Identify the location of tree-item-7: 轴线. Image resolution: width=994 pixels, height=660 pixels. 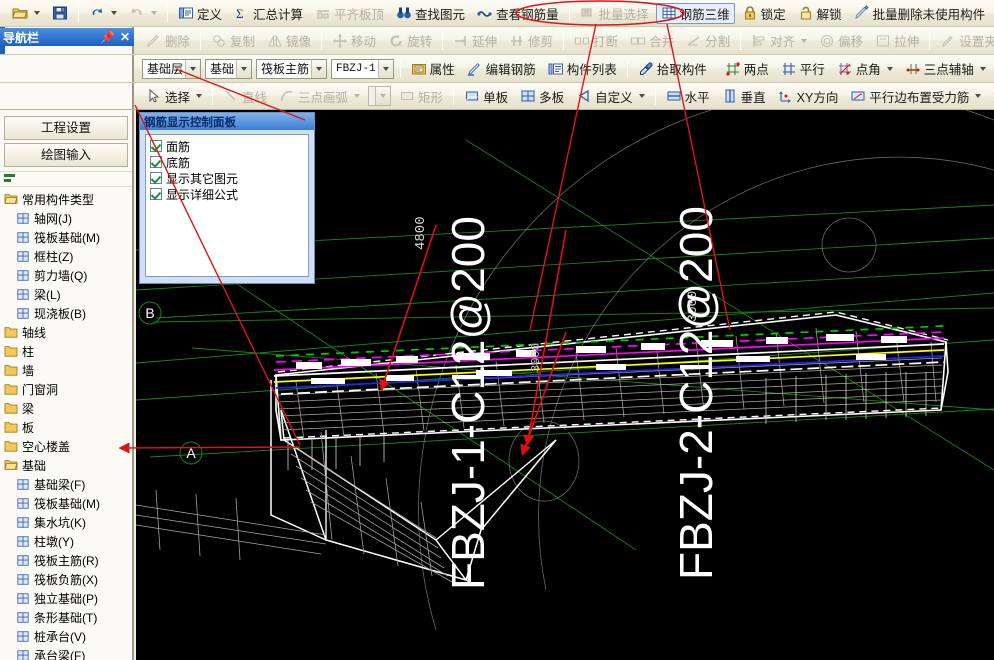
(67, 332).